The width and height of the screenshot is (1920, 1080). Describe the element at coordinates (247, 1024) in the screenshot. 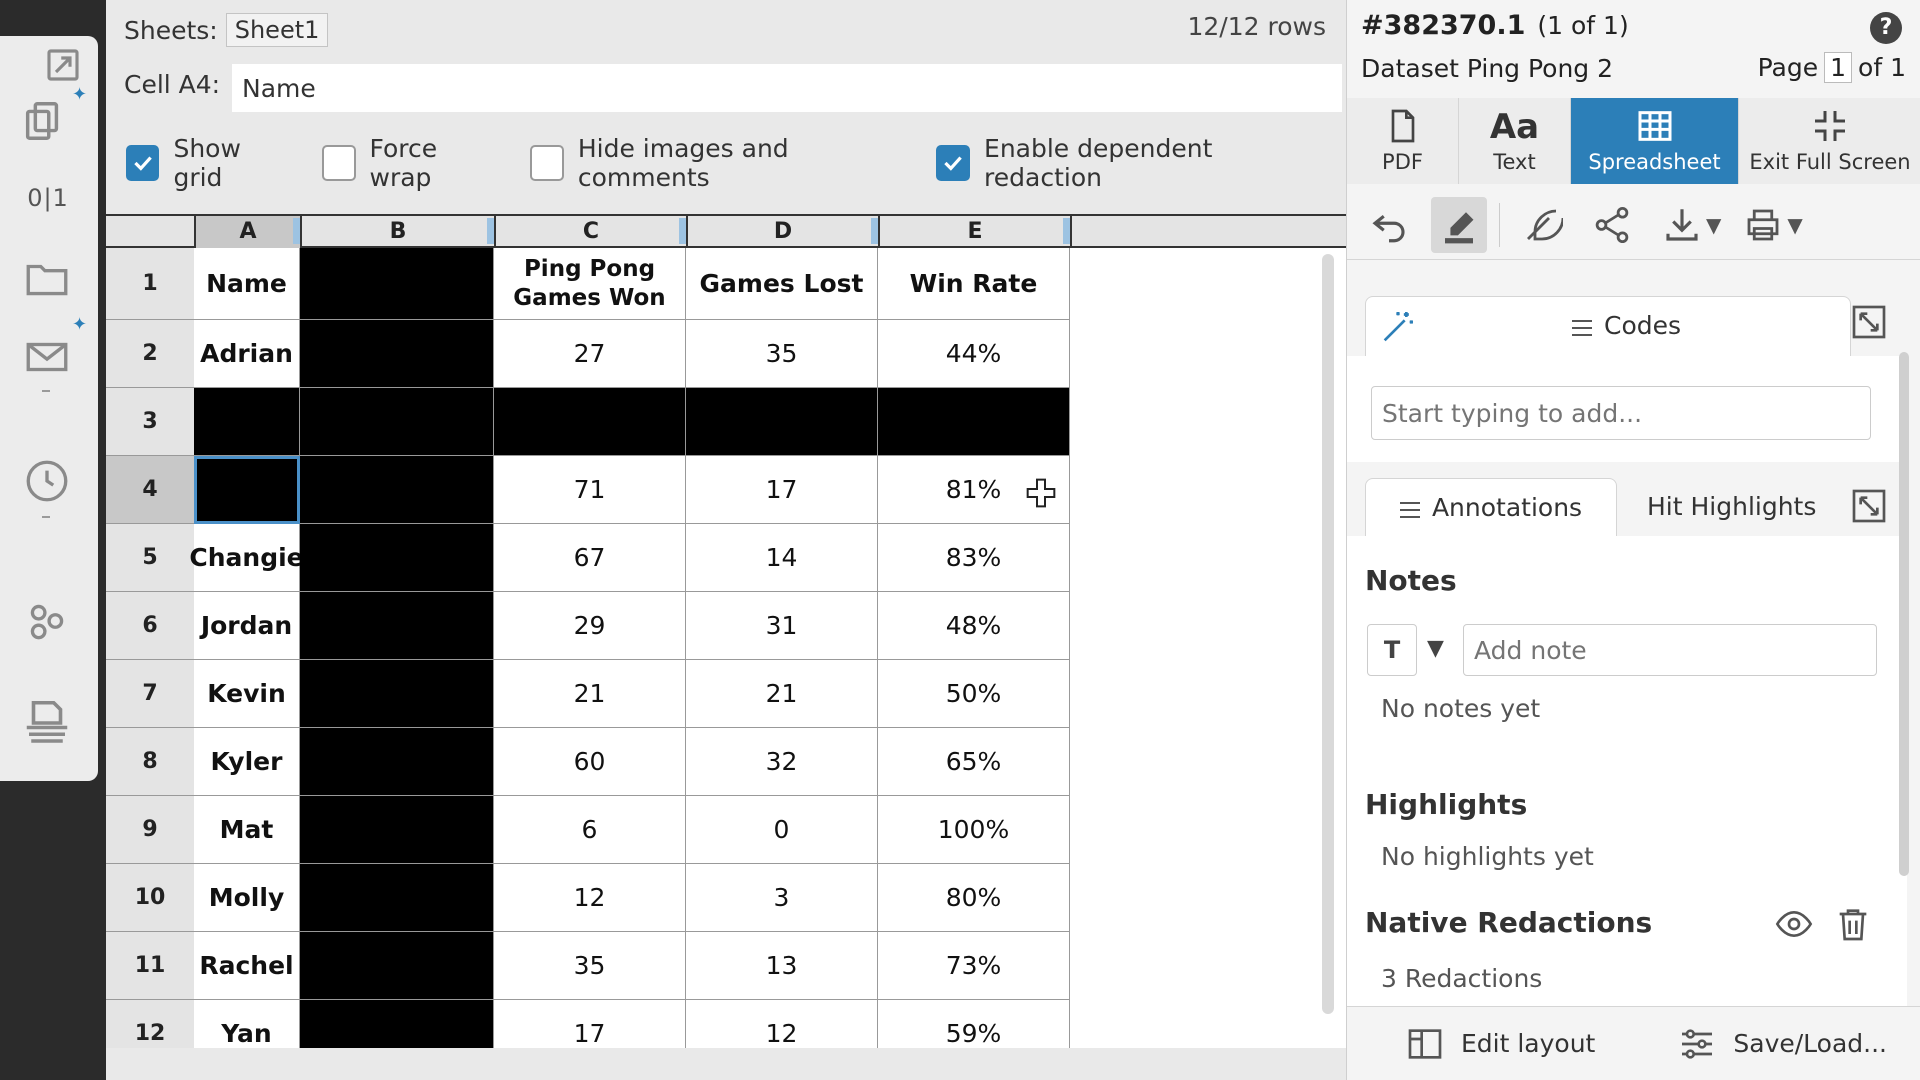

I see `table-cell: Yan` at that location.